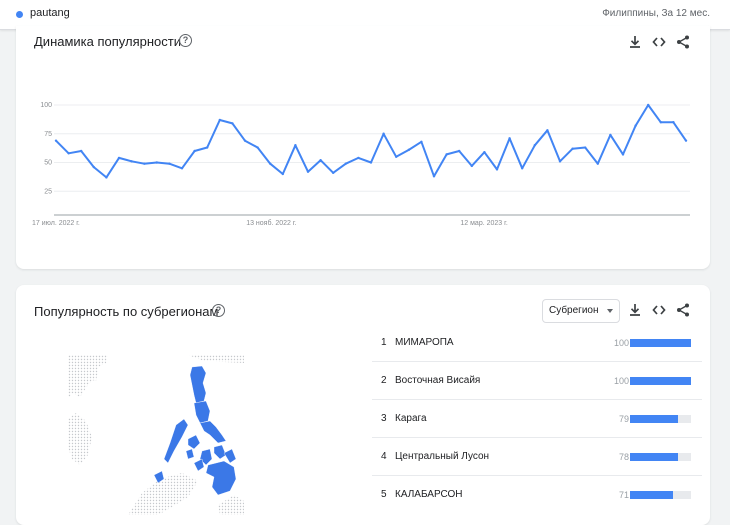 The width and height of the screenshot is (730, 525). What do you see at coordinates (218, 310) in the screenshot?
I see `help-circle-icon: ?` at bounding box center [218, 310].